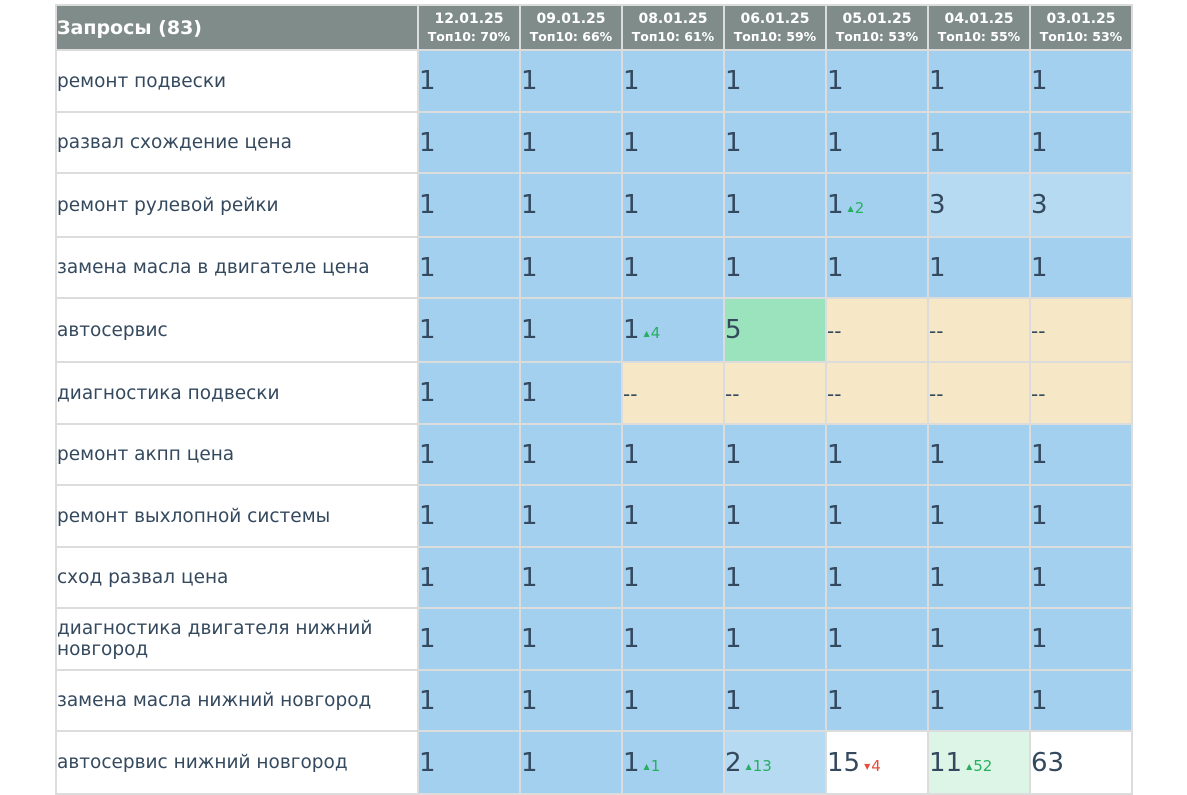  Describe the element at coordinates (979, 27) in the screenshot. I see `date-column-header: 04.01.25 Топ10: 55%` at that location.